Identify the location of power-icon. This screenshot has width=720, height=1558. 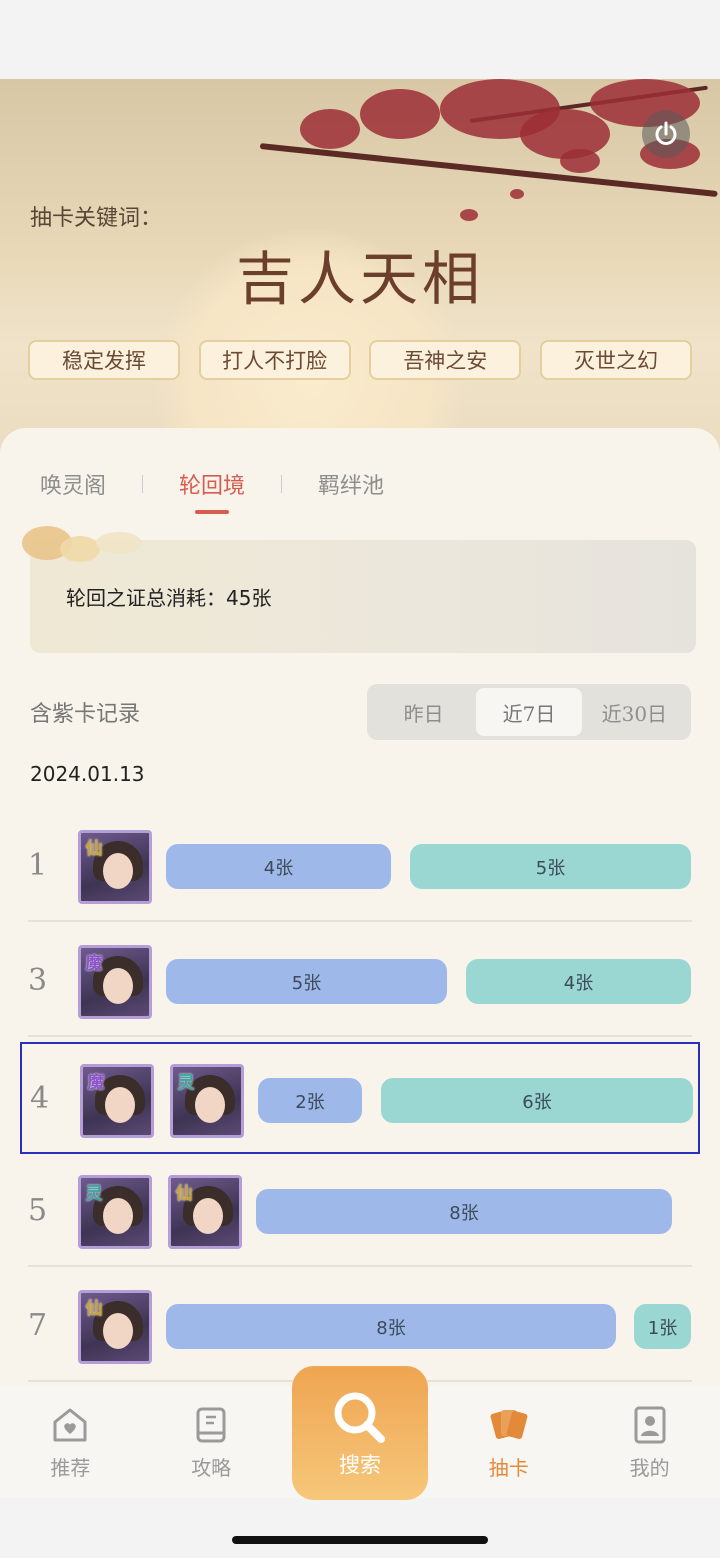
(666, 133).